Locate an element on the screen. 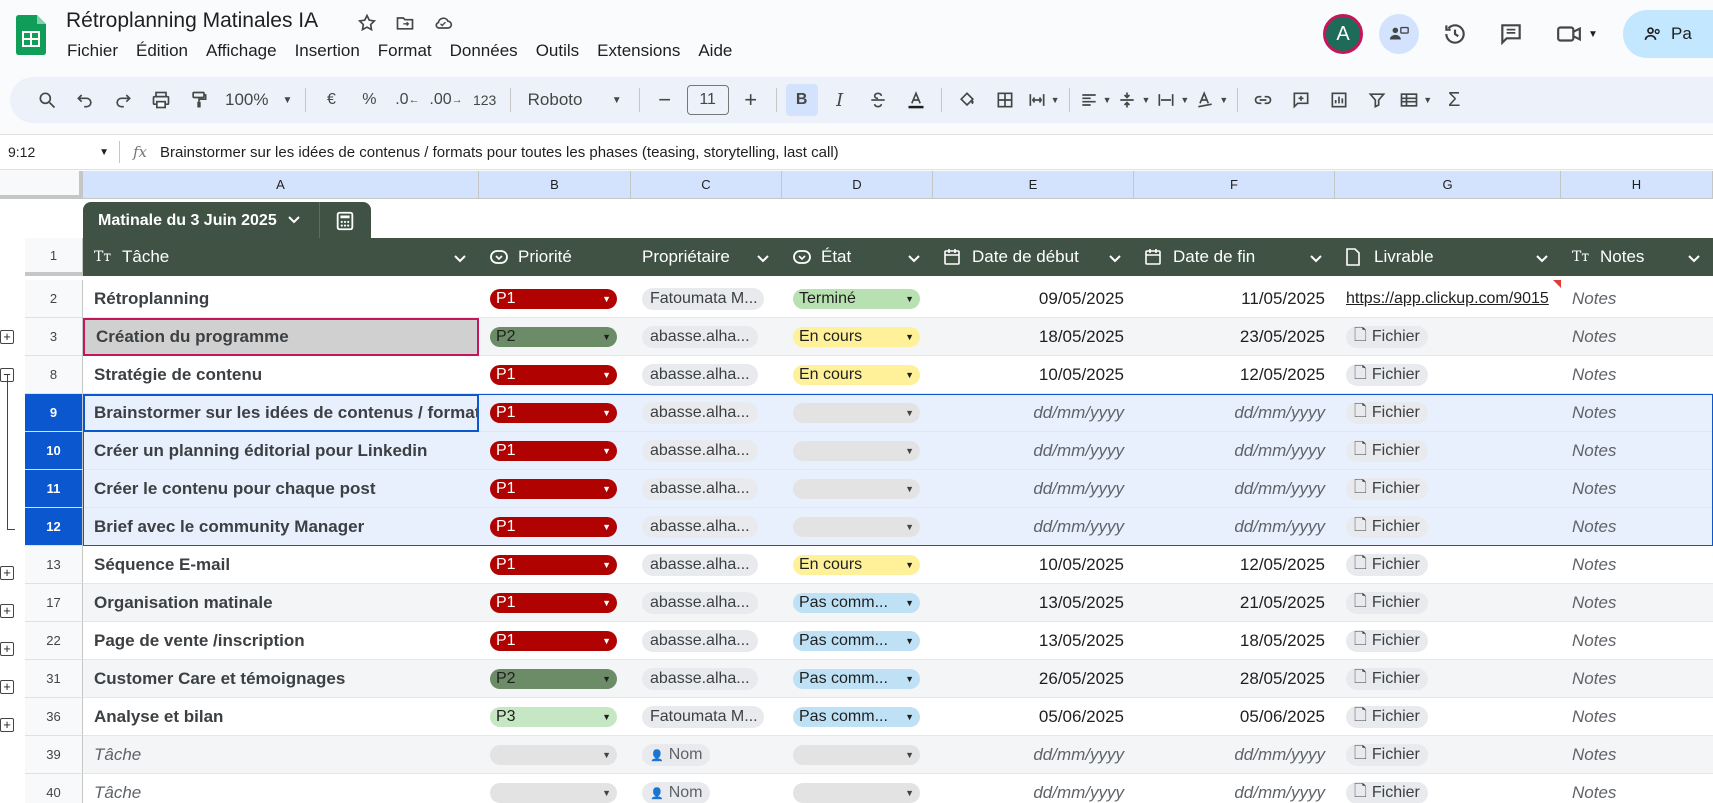 Image resolution: width=1713 pixels, height=803 pixels. filter-icon is located at coordinates (1377, 100).